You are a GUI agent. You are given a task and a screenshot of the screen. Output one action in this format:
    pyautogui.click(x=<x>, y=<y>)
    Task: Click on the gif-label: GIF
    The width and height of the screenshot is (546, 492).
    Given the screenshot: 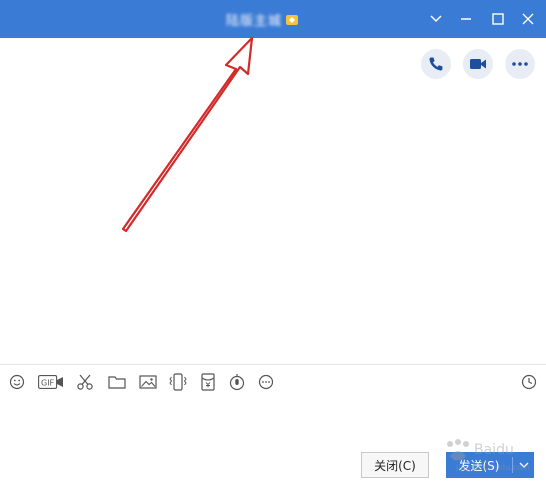 What is the action you would take?
    pyautogui.click(x=48, y=383)
    